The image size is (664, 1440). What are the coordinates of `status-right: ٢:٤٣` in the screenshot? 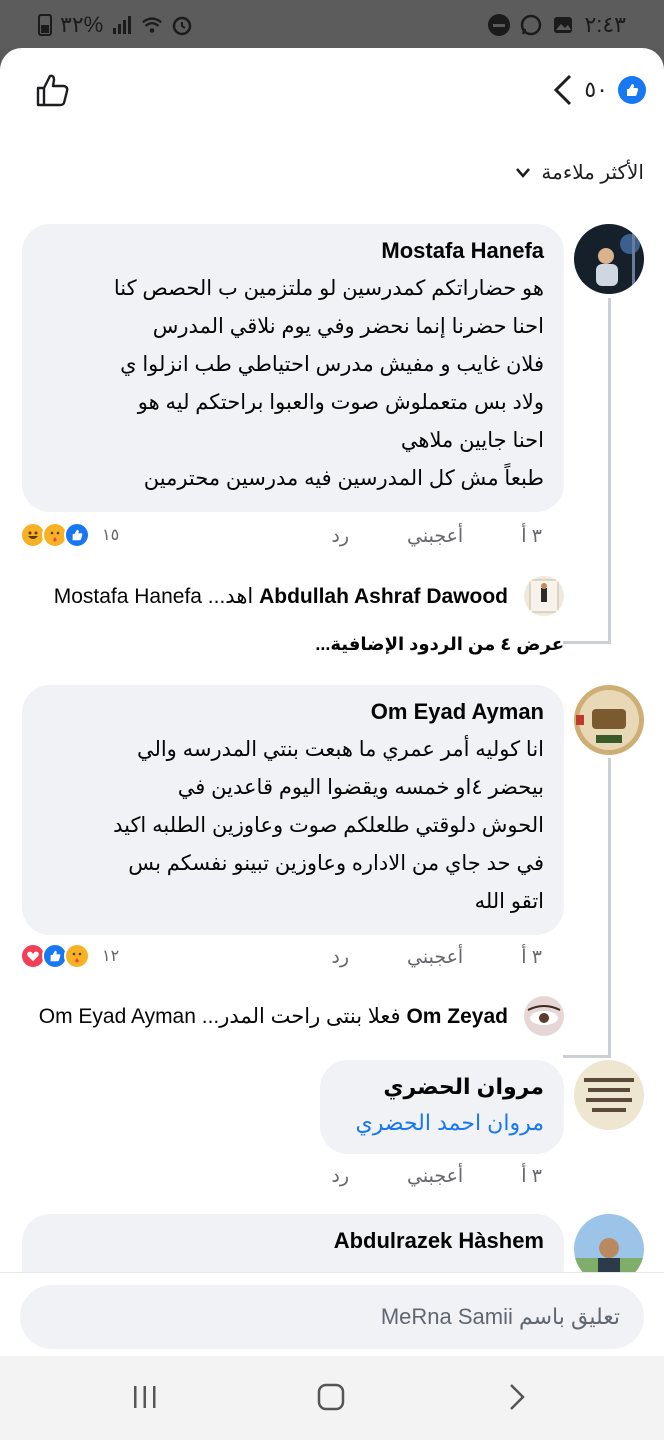 It's located at (557, 25).